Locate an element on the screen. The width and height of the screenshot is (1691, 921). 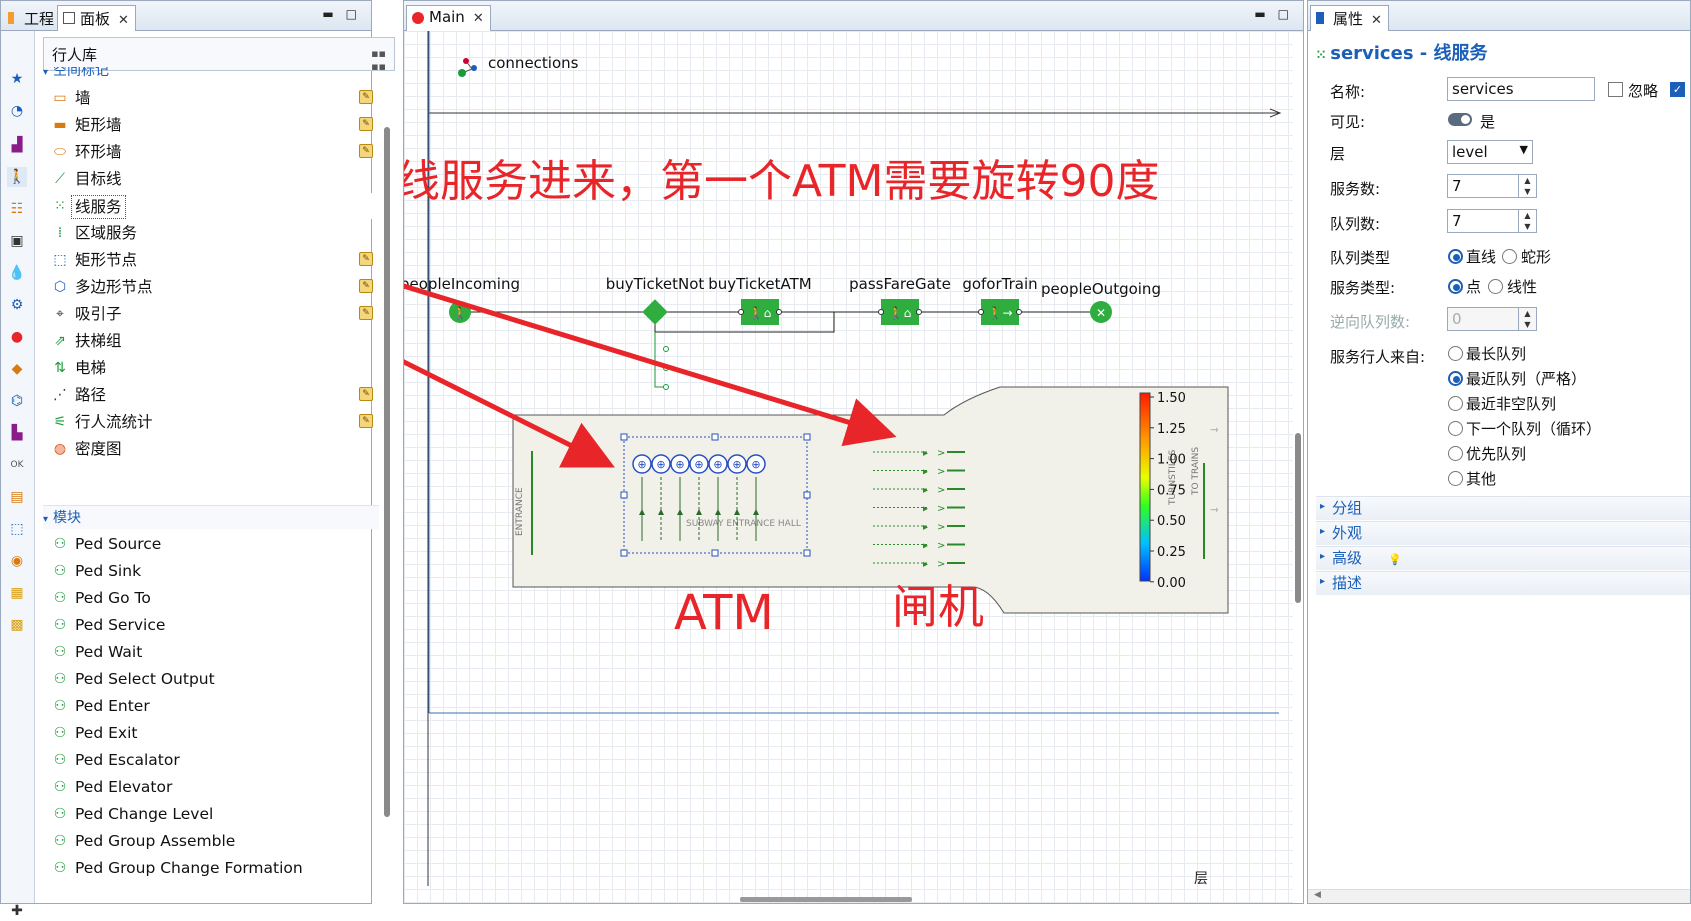
car-icon: ▣ is located at coordinates (17, 241).